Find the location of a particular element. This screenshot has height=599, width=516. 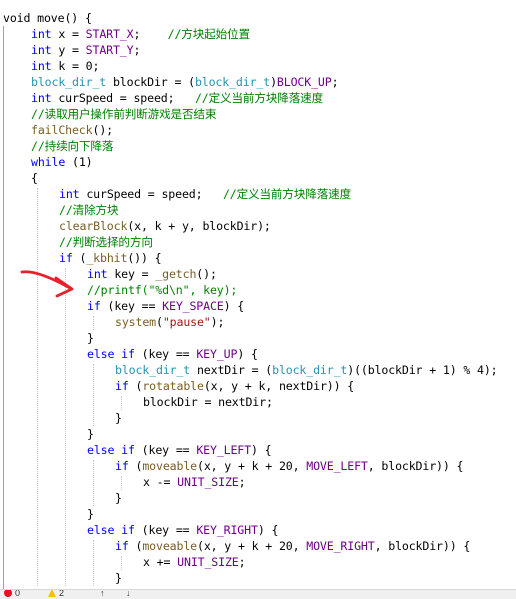

code-line: int x = START_X; //方块起始位置 is located at coordinates (140, 34).